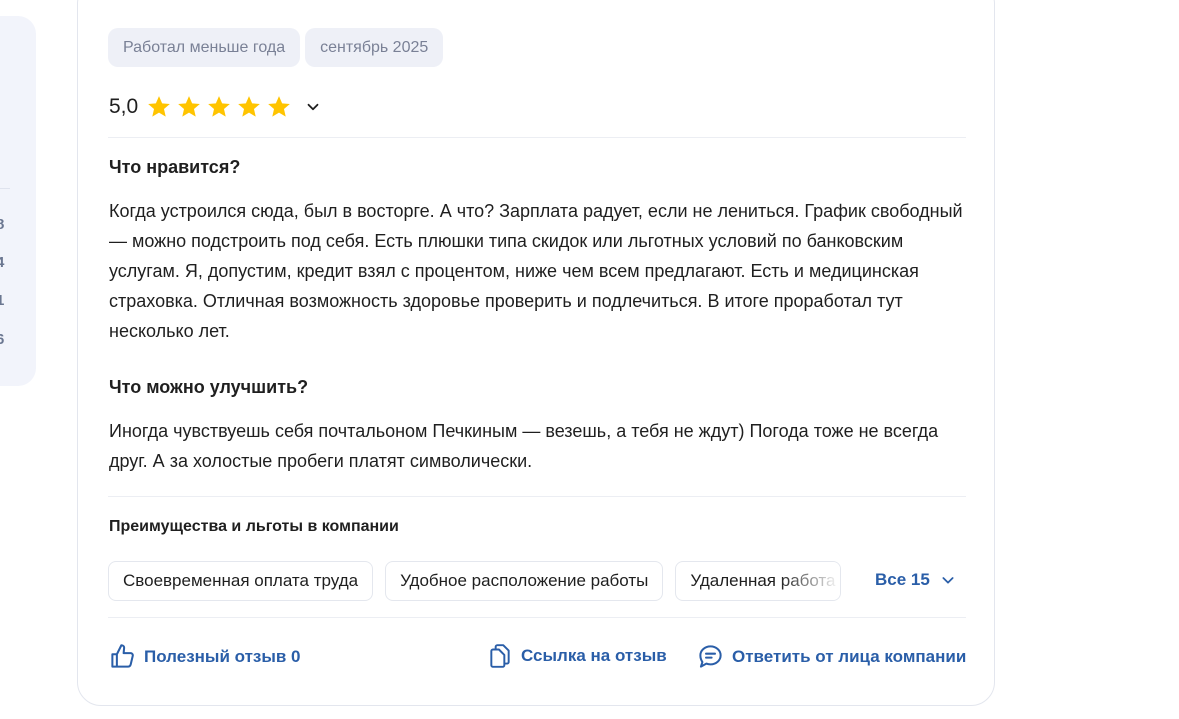 The height and width of the screenshot is (719, 1179). Describe the element at coordinates (222, 656) in the screenshot. I see `helpful-label: Полезный отзыв 0` at that location.